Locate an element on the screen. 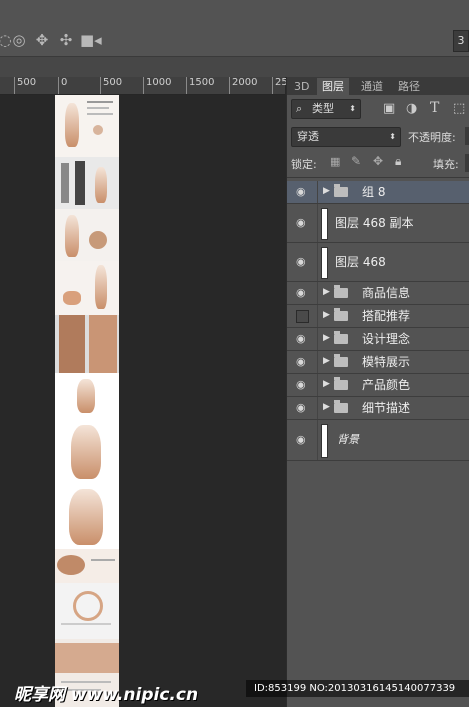 This screenshot has height=707, width=469. tab-paths: 路径 is located at coordinates (409, 86).